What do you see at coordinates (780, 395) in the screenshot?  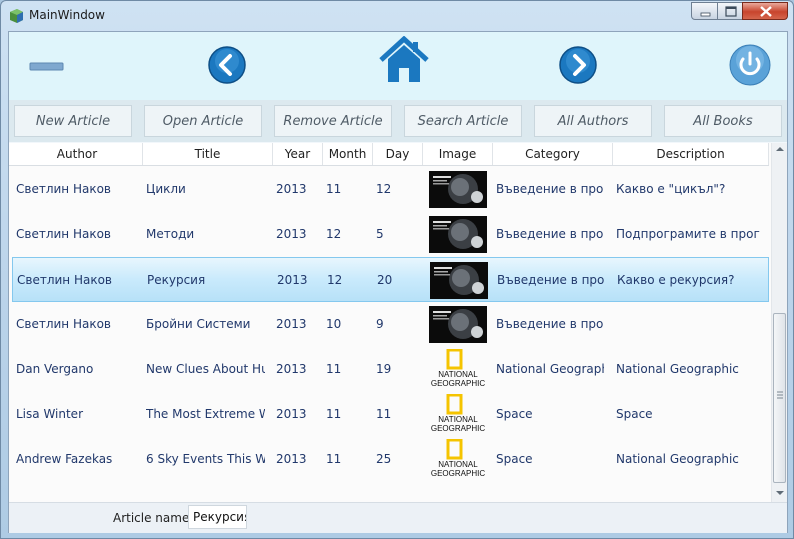 I see `grip-icon` at bounding box center [780, 395].